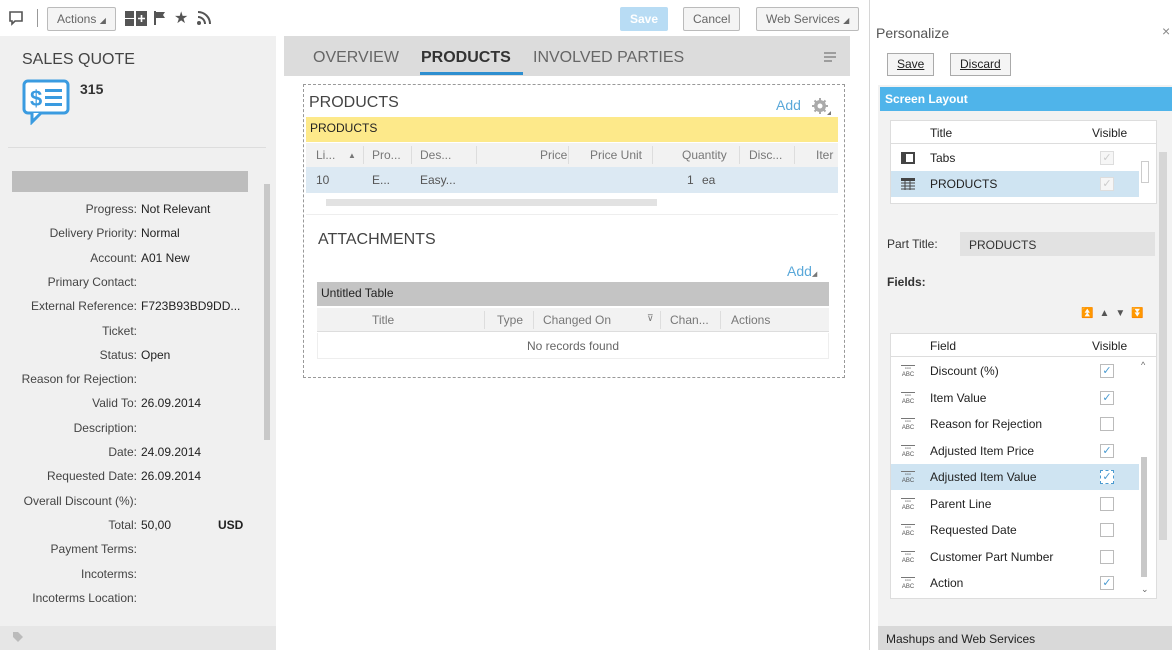 The image size is (1172, 650). Describe the element at coordinates (750, 320) in the screenshot. I see `col-actions: Actions` at that location.